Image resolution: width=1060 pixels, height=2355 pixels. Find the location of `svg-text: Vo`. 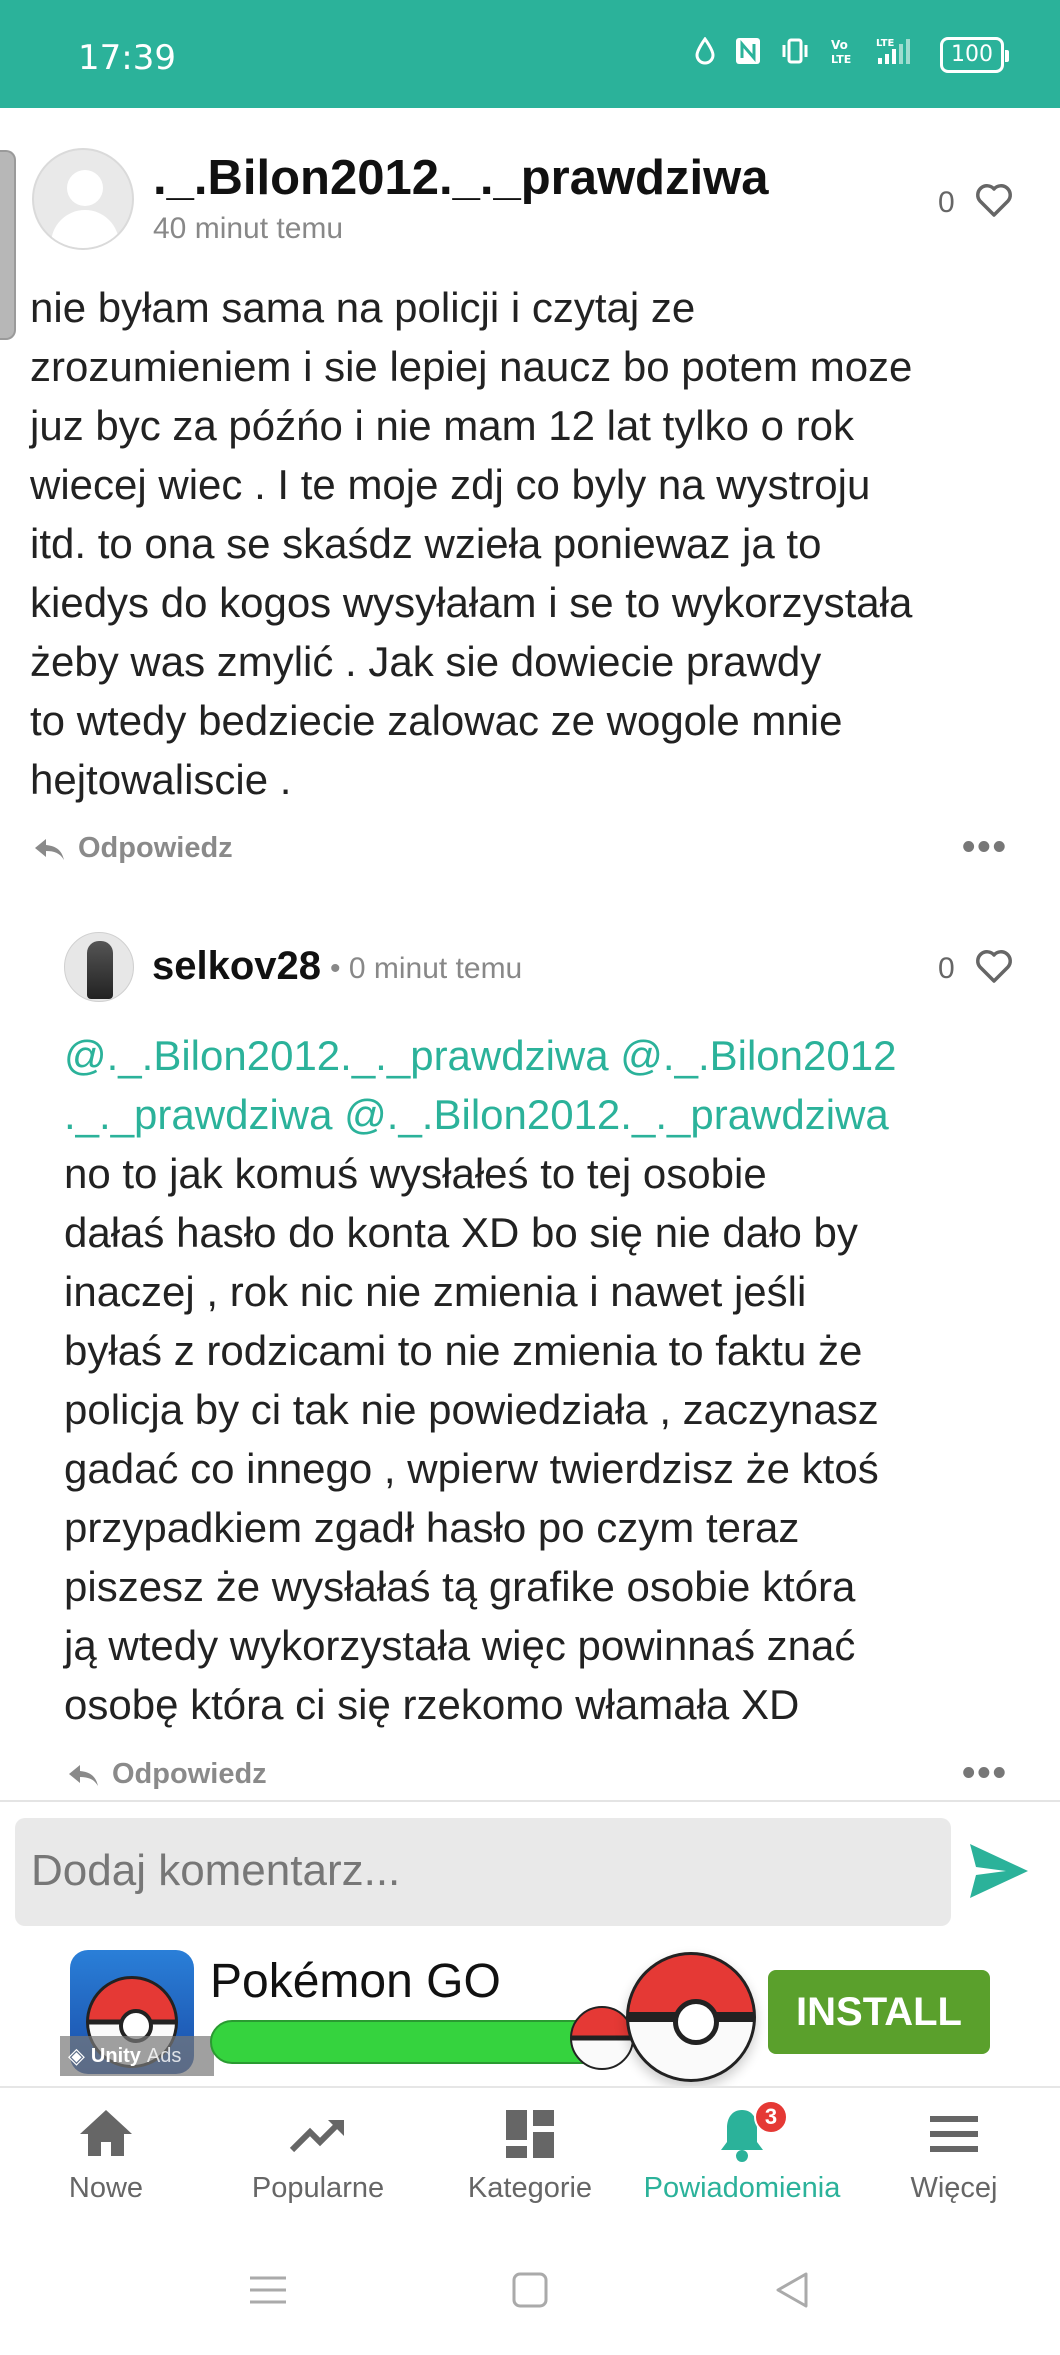

svg-text: Vo is located at coordinates (839, 45).